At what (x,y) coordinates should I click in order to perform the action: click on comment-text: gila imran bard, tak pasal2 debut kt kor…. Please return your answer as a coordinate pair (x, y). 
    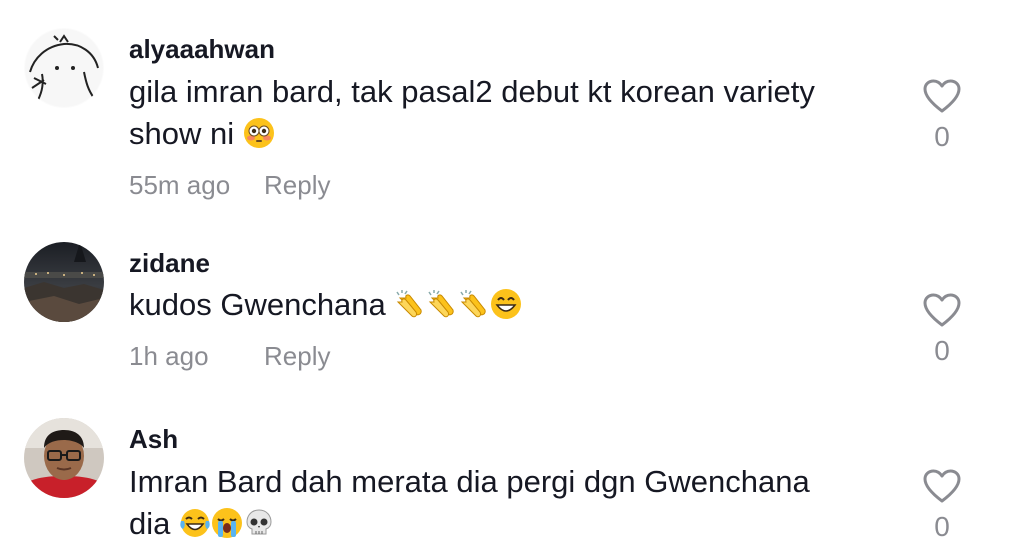
    Looking at the image, I should click on (509, 113).